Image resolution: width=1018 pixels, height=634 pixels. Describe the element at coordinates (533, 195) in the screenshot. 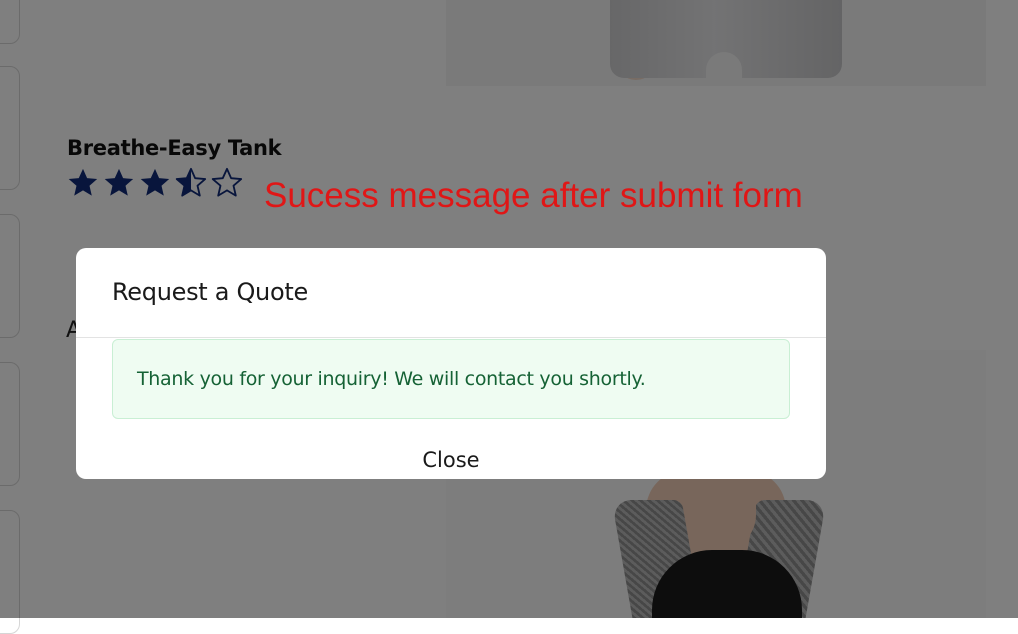

I see `annotation-label: Sucess message after submit form` at that location.